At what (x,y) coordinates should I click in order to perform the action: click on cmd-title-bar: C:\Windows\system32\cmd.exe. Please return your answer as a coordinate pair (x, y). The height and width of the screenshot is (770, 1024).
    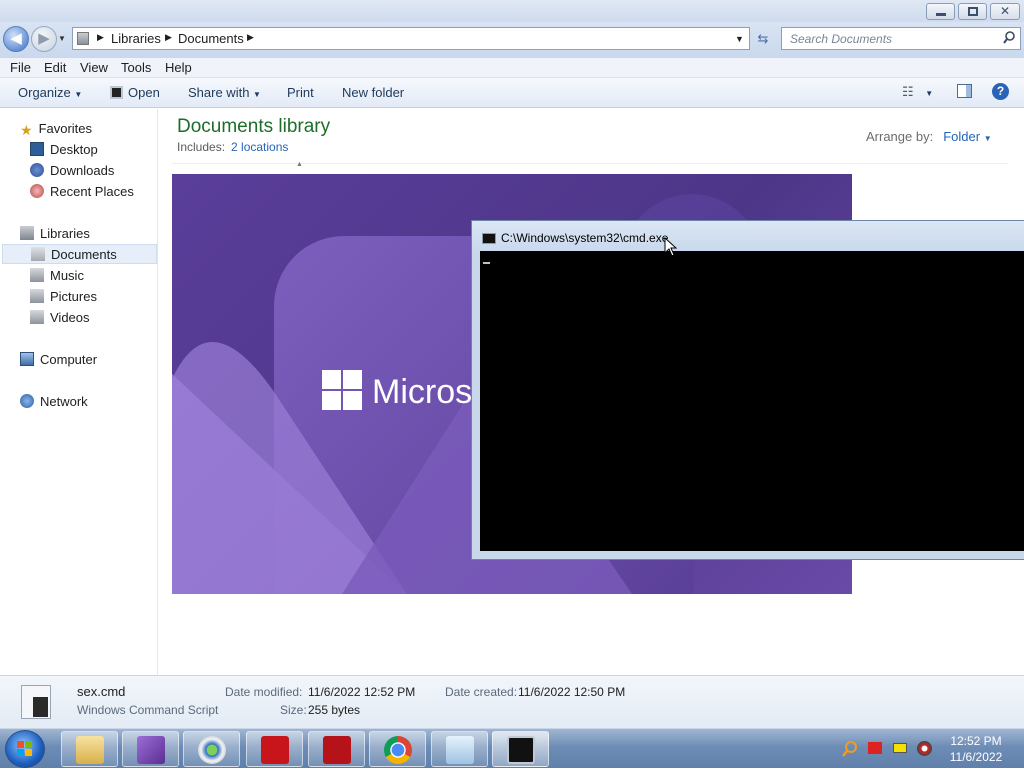
    Looking at the image, I should click on (748, 236).